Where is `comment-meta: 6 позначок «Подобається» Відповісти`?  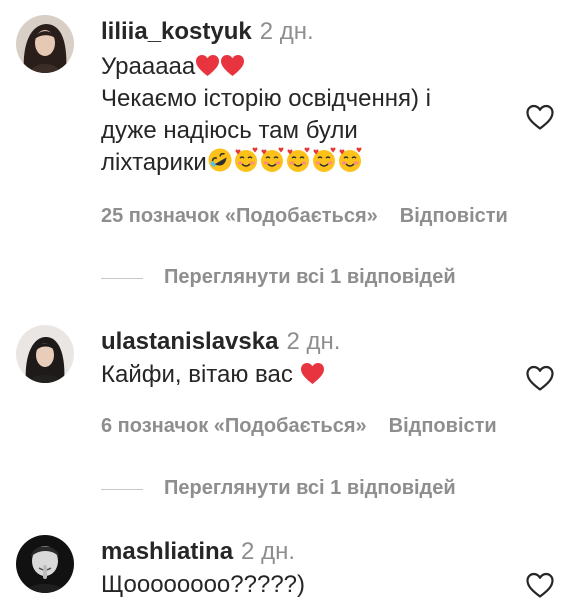 comment-meta: 6 позначок «Подобається» Відповісти is located at coordinates (299, 426).